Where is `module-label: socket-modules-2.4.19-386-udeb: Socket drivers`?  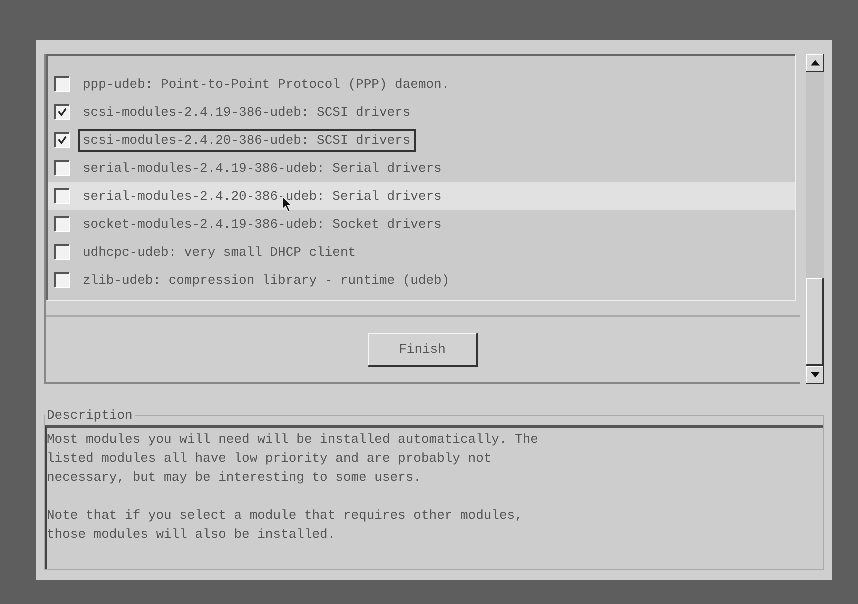
module-label: socket-modules-2.4.19-386-udeb: Socket drivers is located at coordinates (262, 224).